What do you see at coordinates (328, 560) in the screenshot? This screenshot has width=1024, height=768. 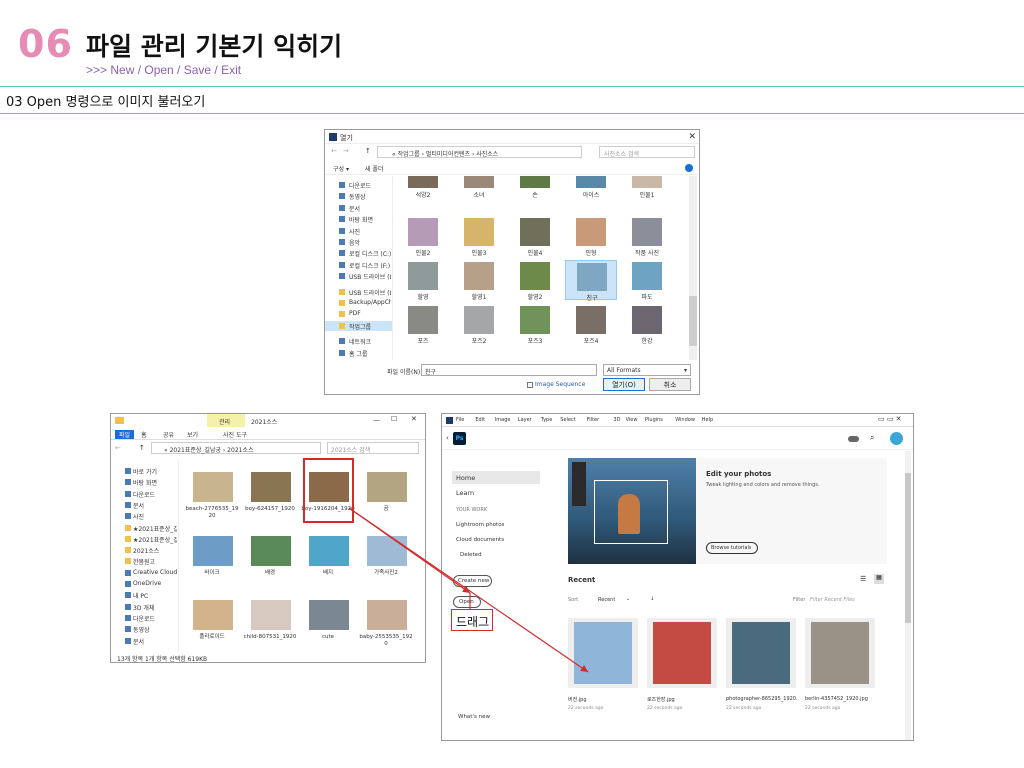 I see `file-item: 배지` at bounding box center [328, 560].